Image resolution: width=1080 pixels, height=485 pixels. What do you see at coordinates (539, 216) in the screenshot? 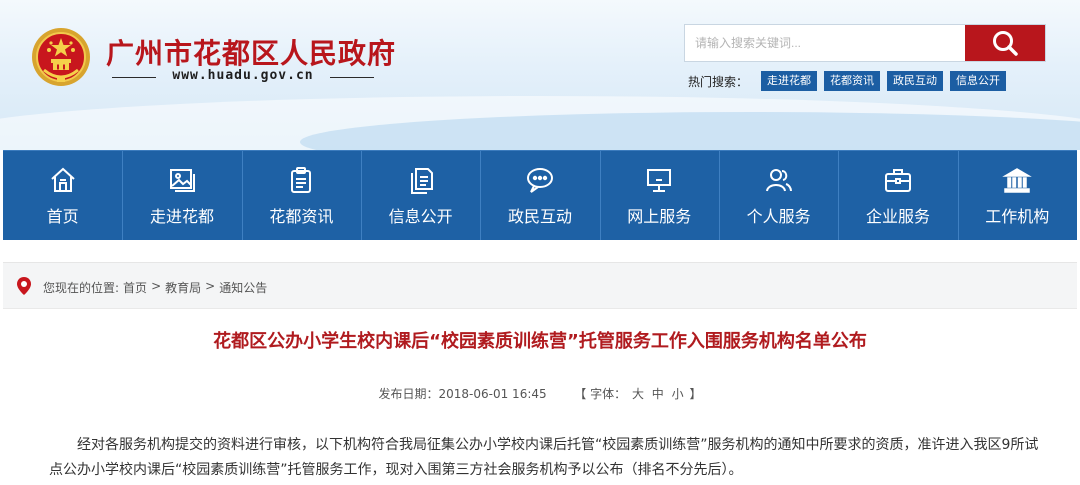
I see `nav-label: 政民互动` at bounding box center [539, 216].